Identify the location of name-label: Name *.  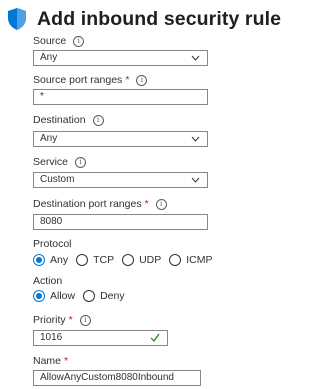
(51, 361).